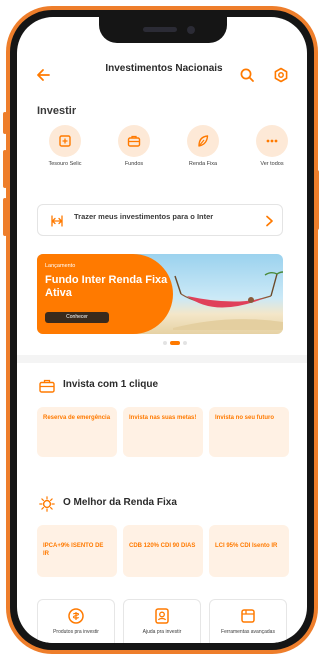 This screenshot has height=659, width=322. I want to click on best-fixed-card: LCI 95% CDI Isento IR, so click(249, 551).